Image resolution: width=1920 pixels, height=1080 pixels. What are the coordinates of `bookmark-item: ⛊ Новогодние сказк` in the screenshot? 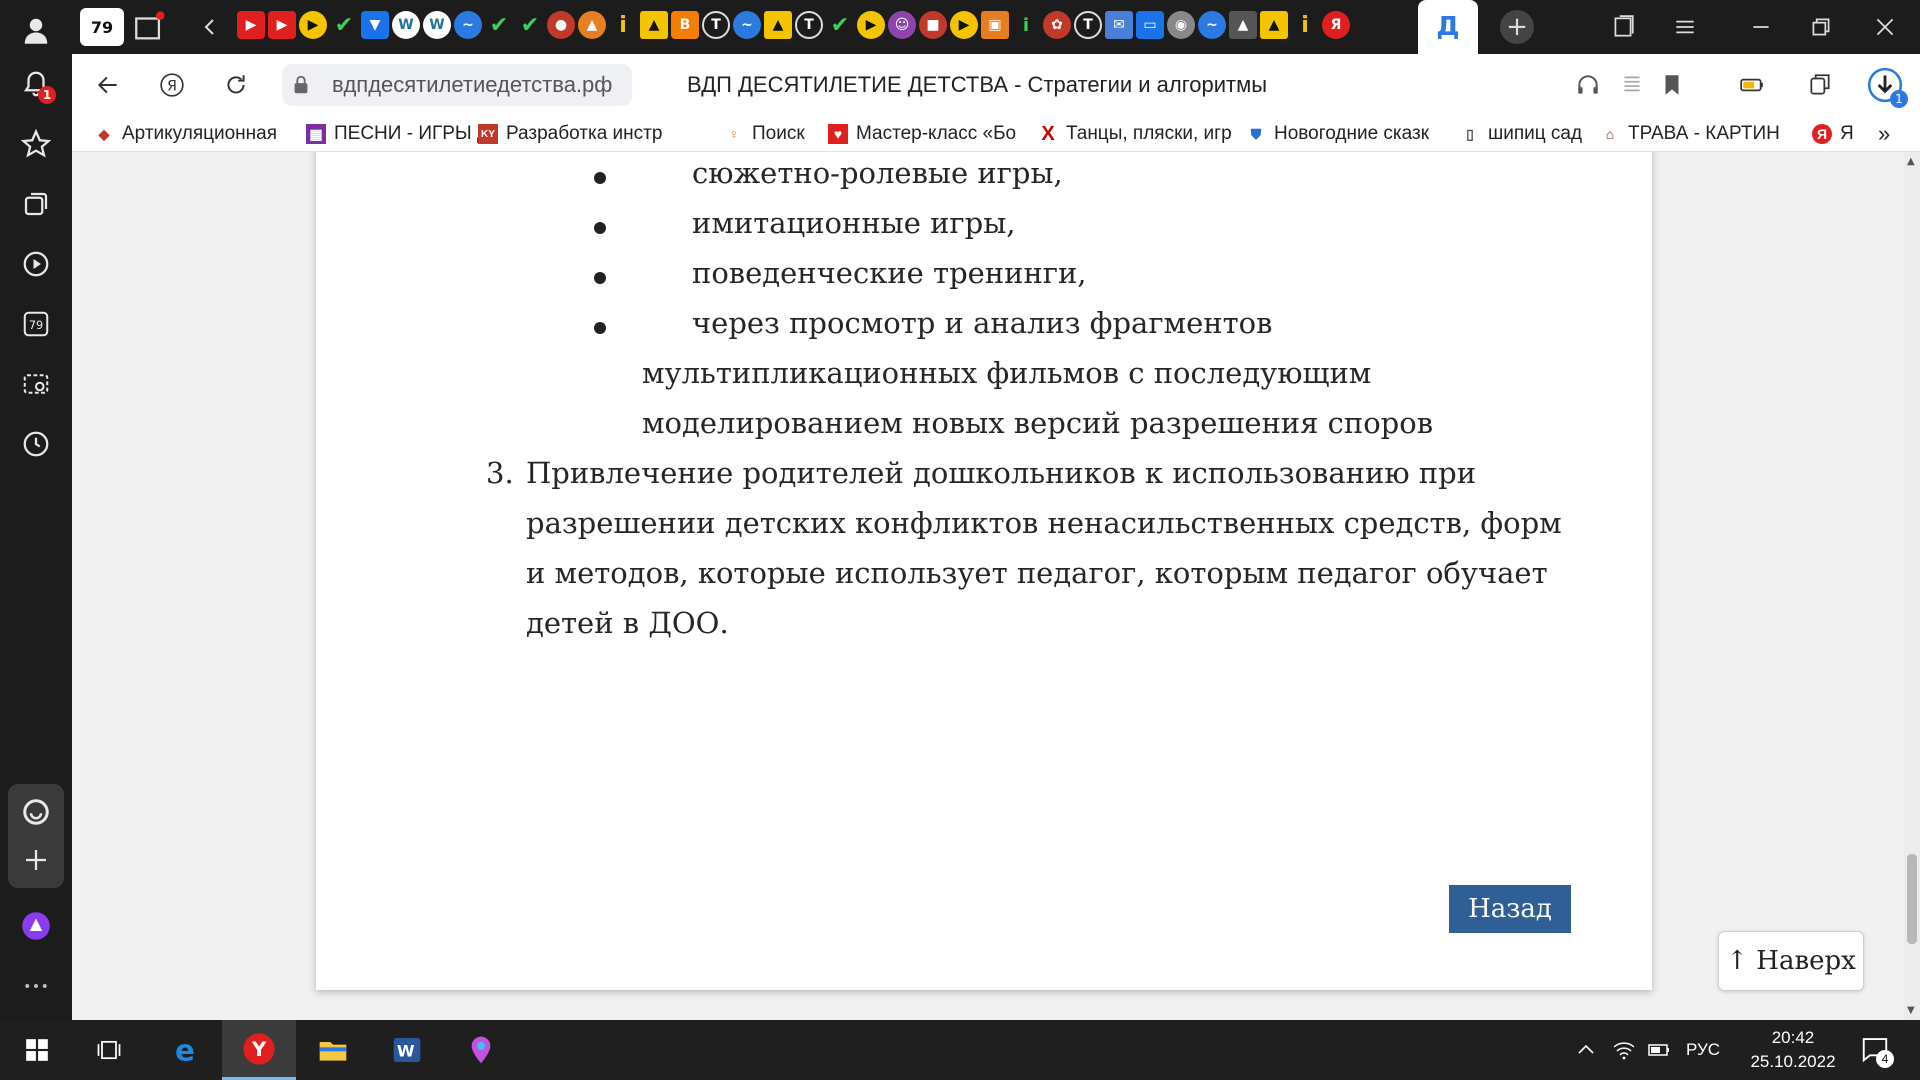 It's located at (1343, 134).